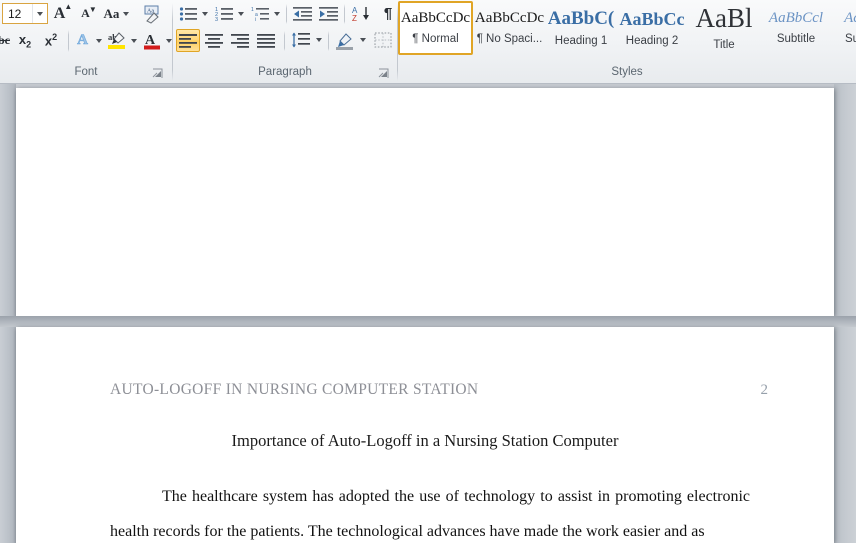 This screenshot has width=856, height=543. Describe the element at coordinates (288, 28) in the screenshot. I see `paragraph-group-body: 1 2 3 1 a i A Z ¶` at that location.